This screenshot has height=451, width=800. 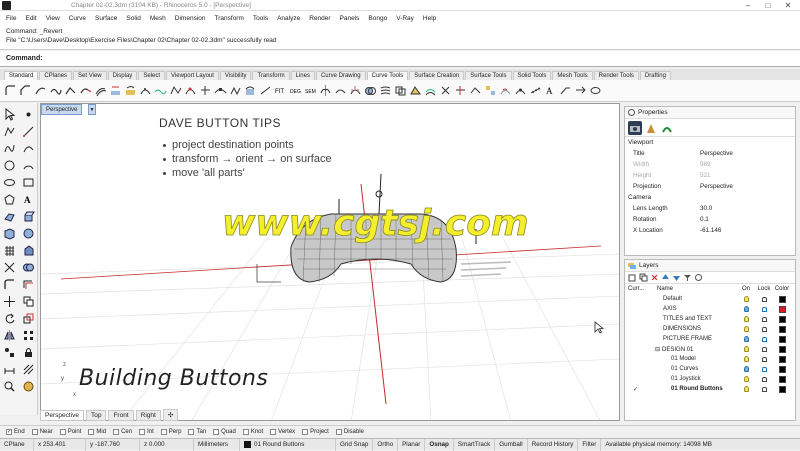 What do you see at coordinates (62, 109) in the screenshot?
I see `viewport-title-tab: Perspective` at bounding box center [62, 109].